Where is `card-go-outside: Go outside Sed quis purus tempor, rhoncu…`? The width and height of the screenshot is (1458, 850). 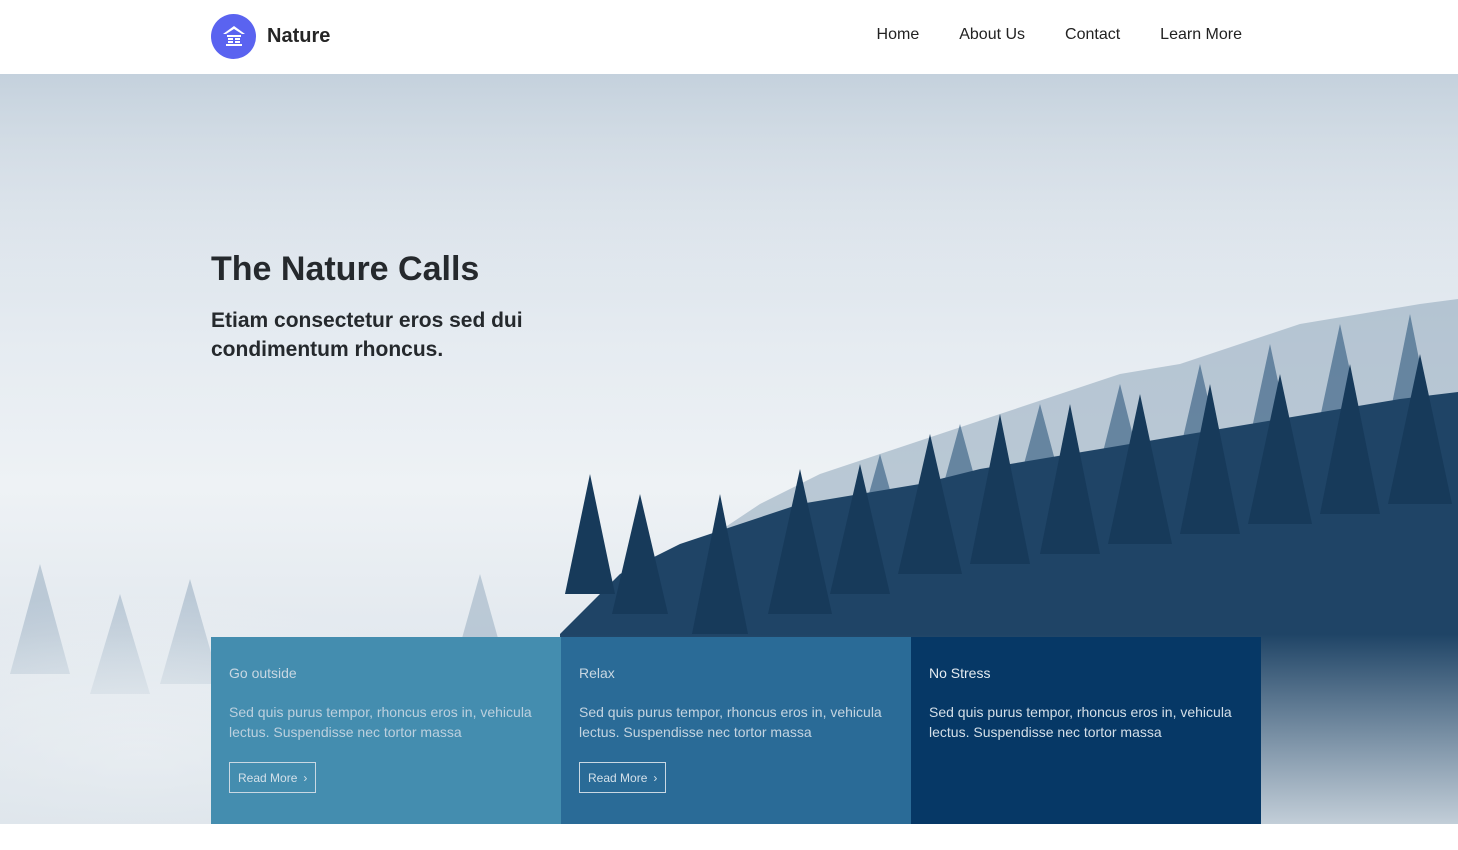 card-go-outside: Go outside Sed quis purus tempor, rhoncu… is located at coordinates (386, 730).